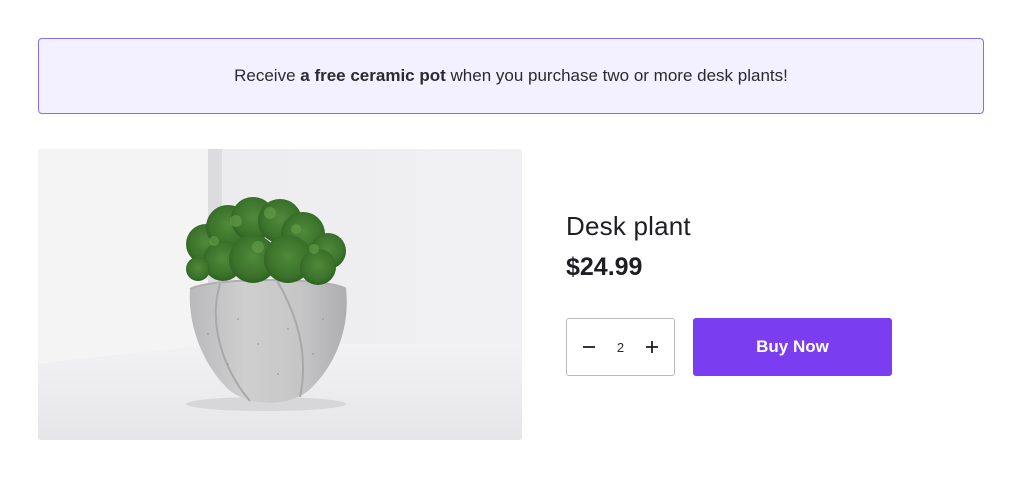  Describe the element at coordinates (792, 347) in the screenshot. I see `buy-now-button: Buy Now` at that location.